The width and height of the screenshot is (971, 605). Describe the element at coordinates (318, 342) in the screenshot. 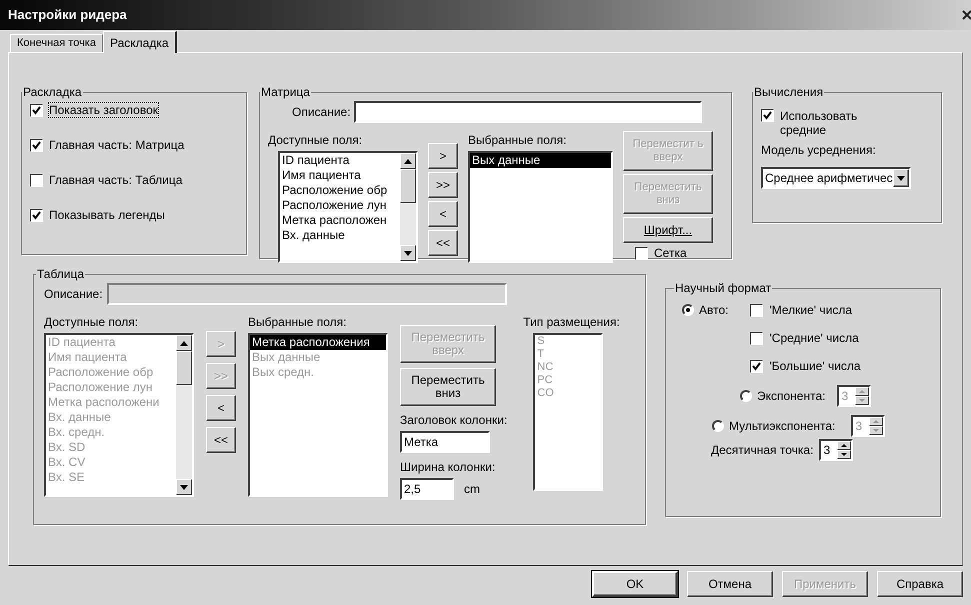

I see `list-item: Метка расположения` at that location.